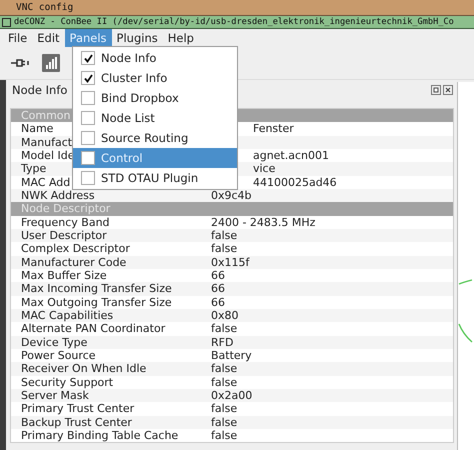 The height and width of the screenshot is (450, 474). Describe the element at coordinates (65, 209) in the screenshot. I see `section-title: Node Descriptor` at that location.